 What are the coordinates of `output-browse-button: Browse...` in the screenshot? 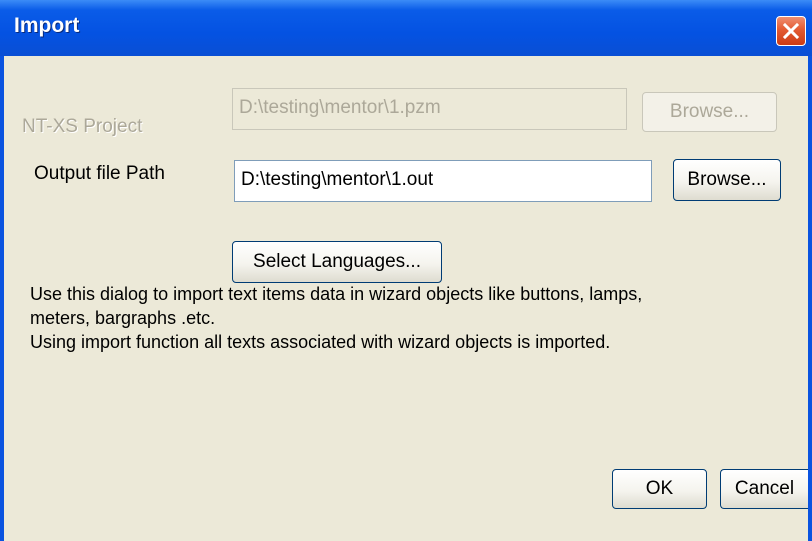 It's located at (727, 180).